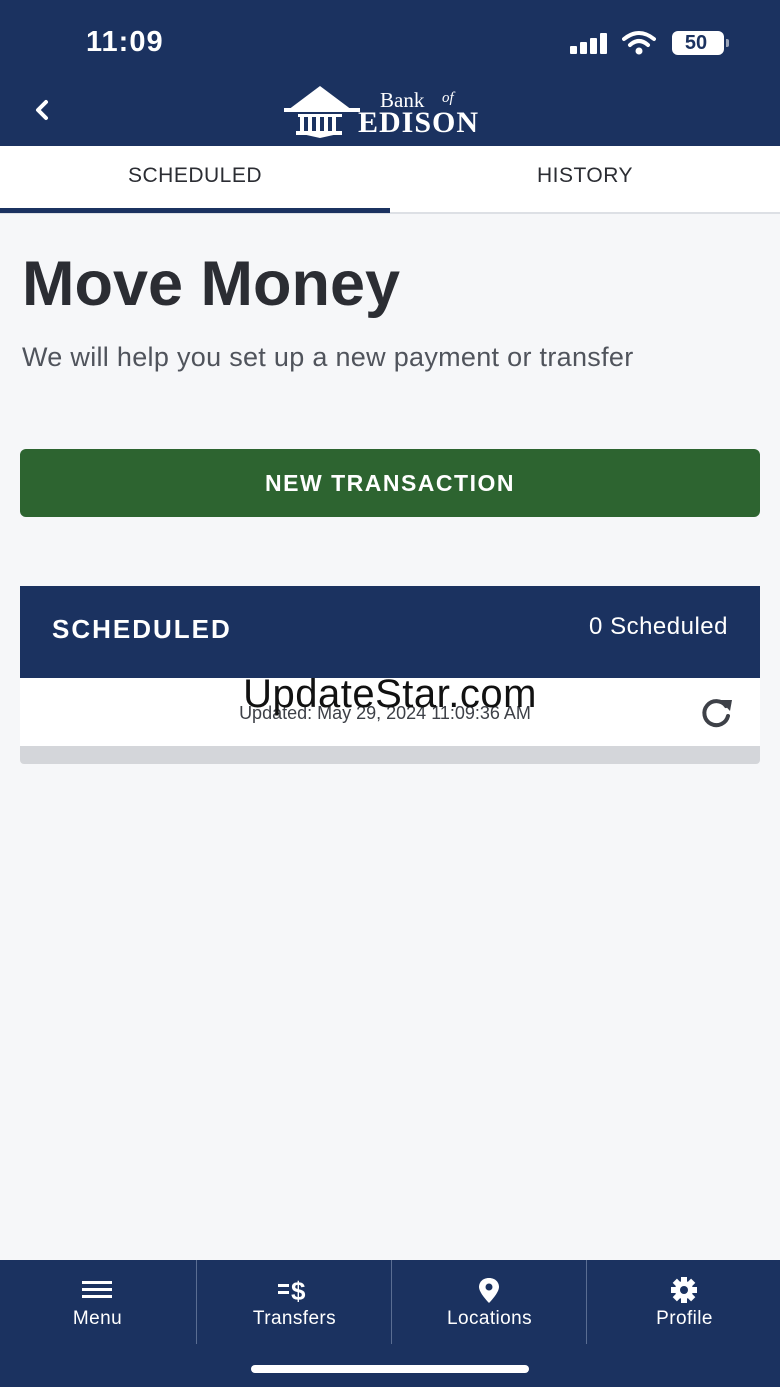  Describe the element at coordinates (658, 626) in the screenshot. I see `scheduled-count: 0 Scheduled` at that location.